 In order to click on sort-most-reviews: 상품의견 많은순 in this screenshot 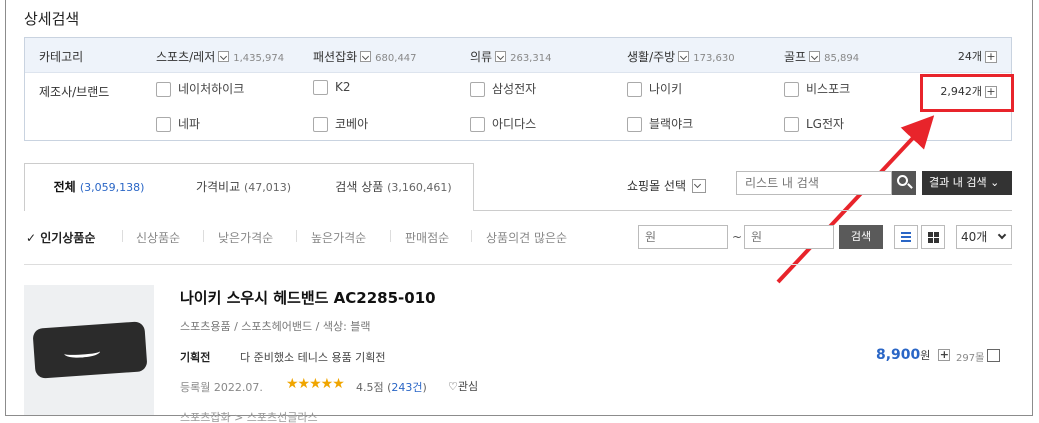, I will do `click(526, 237)`.